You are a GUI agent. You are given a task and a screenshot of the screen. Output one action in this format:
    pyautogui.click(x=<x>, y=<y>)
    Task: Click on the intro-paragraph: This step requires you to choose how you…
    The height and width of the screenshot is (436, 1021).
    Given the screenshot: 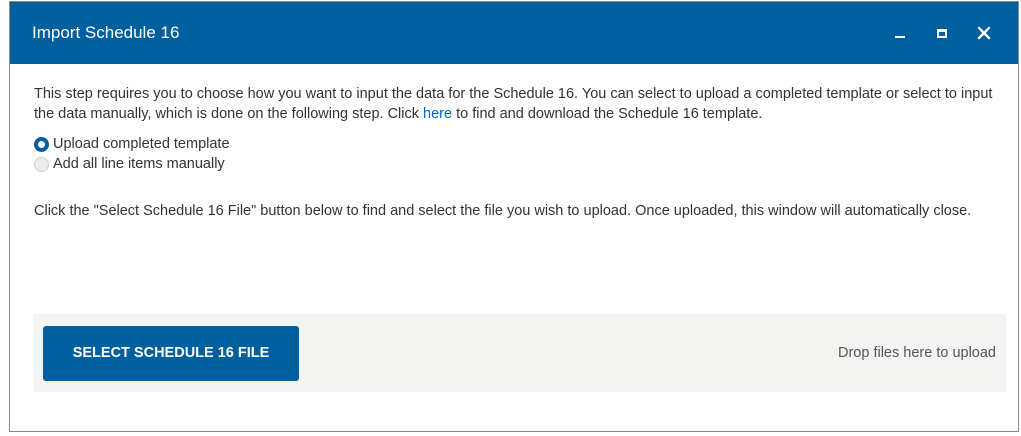 What is the action you would take?
    pyautogui.click(x=519, y=104)
    